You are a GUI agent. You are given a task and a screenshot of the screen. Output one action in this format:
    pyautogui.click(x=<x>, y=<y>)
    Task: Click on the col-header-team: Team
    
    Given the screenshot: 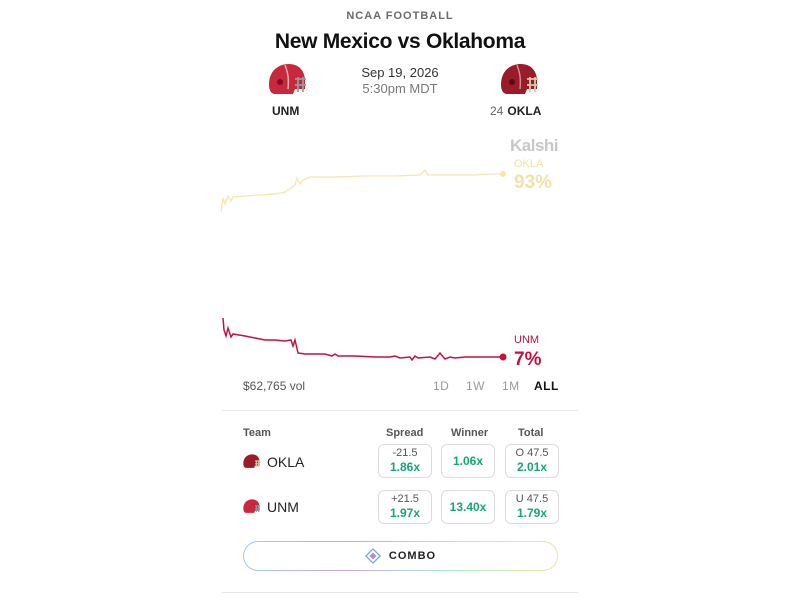 What is the action you would take?
    pyautogui.click(x=257, y=433)
    